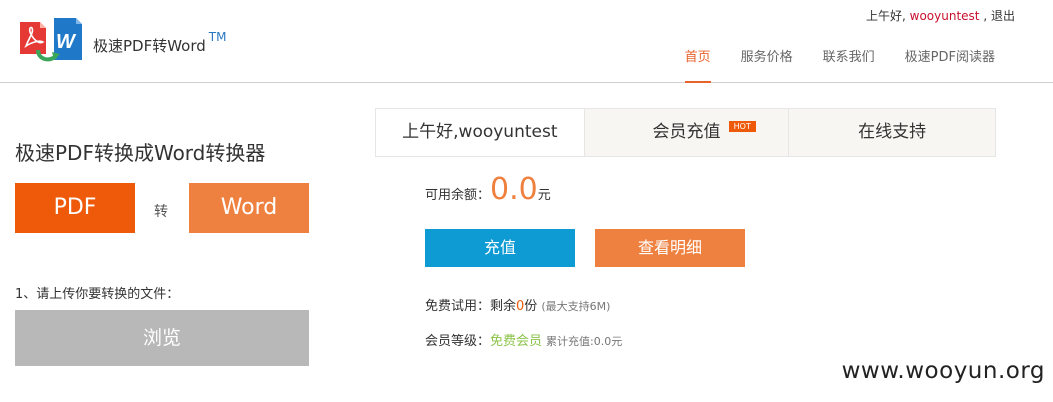 The width and height of the screenshot is (1053, 402). What do you see at coordinates (517, 304) in the screenshot?
I see `free-trial-row: 免费试用：剩余0份 (最大支持6M)` at bounding box center [517, 304].